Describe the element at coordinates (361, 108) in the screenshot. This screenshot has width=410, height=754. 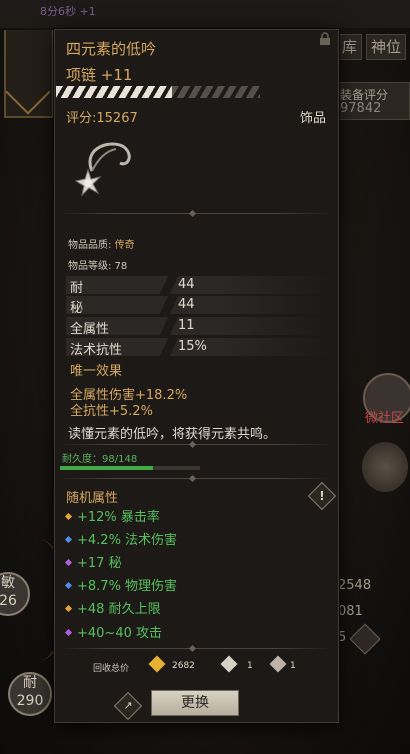
I see `equip-score-value: 97842` at that location.